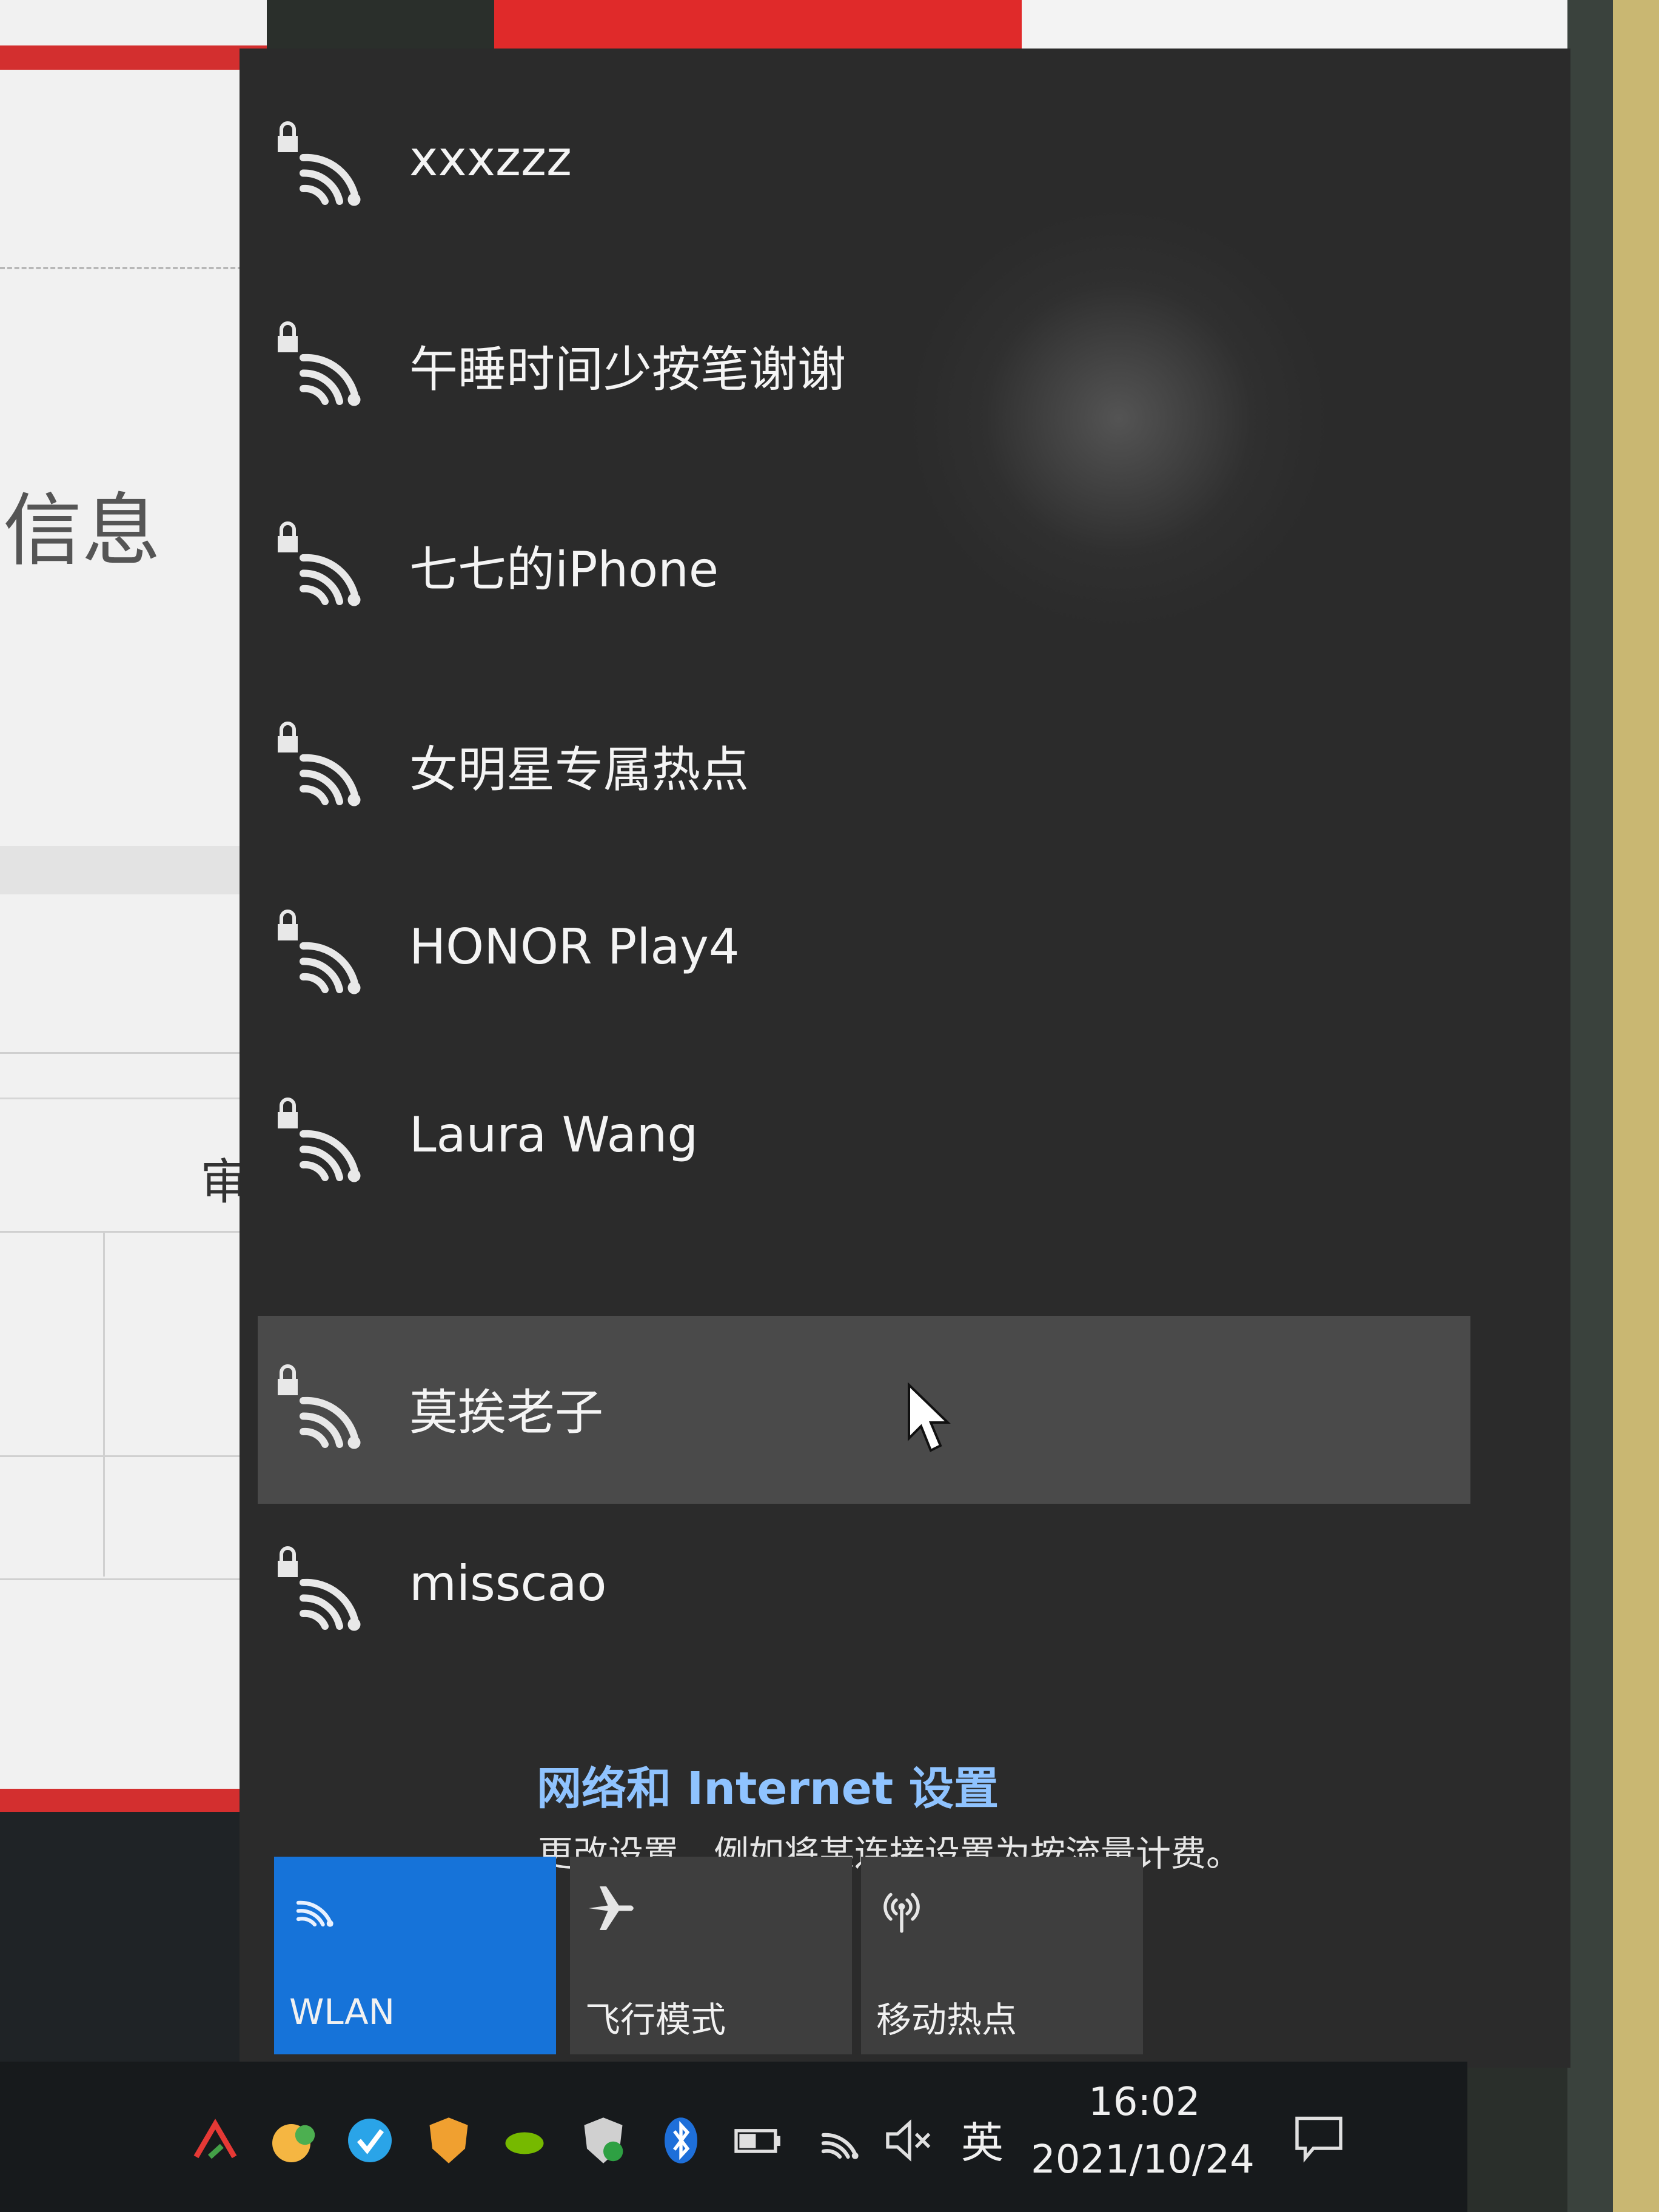  Describe the element at coordinates (864, 1410) in the screenshot. I see `network-item: 莫挨老子` at that location.